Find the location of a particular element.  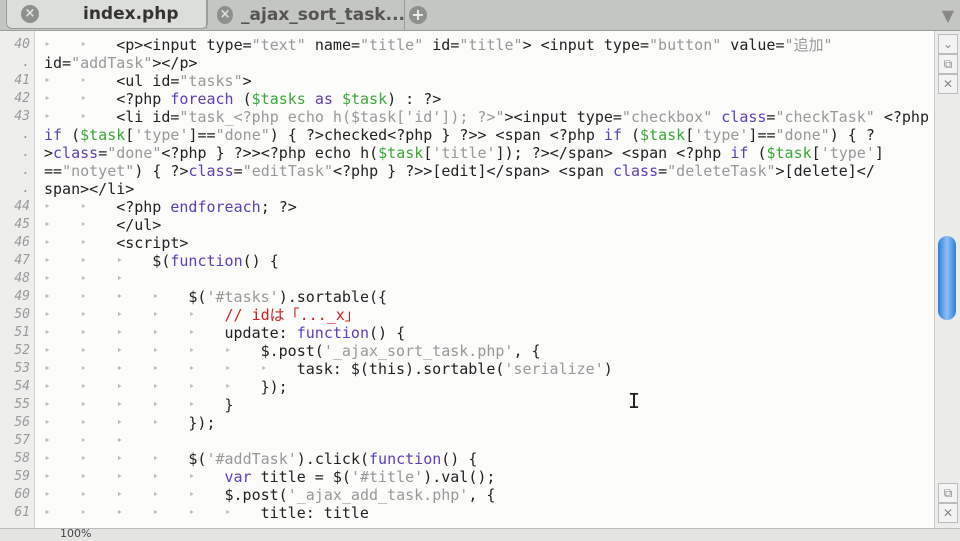

code-line: 56 ‣ ‣ ‣ ‣}); is located at coordinates (467, 423).